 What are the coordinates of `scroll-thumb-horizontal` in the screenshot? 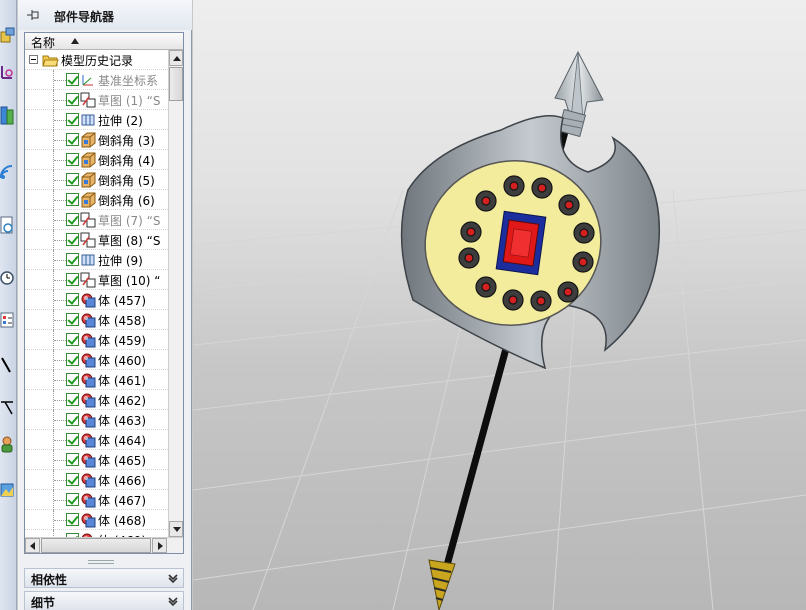 It's located at (96, 545).